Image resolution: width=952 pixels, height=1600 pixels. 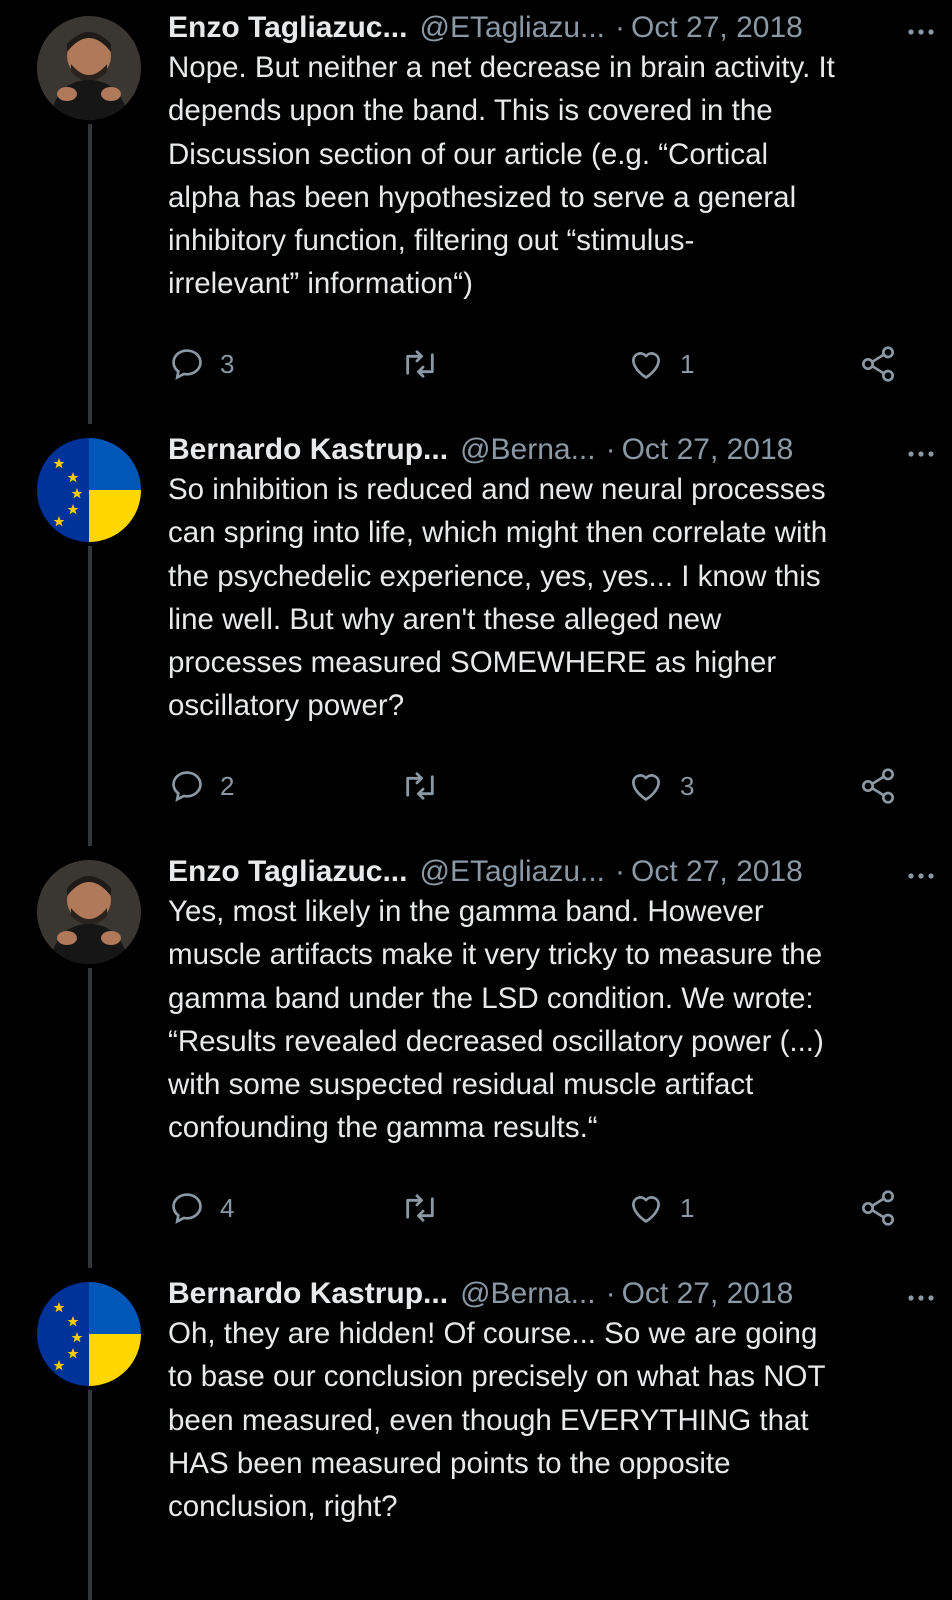 I want to click on like-button: 3, so click(x=660, y=786).